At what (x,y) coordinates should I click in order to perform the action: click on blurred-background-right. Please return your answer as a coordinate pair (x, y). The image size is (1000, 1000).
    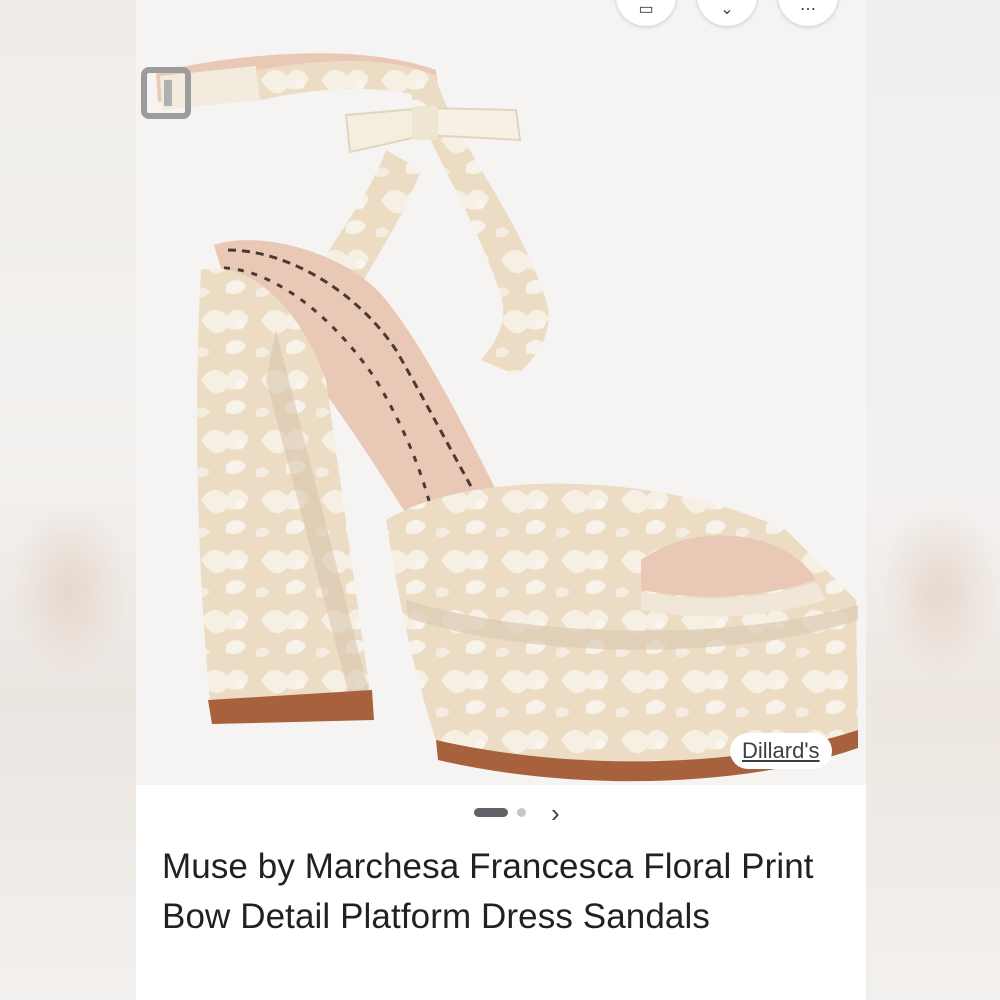
    Looking at the image, I should click on (933, 500).